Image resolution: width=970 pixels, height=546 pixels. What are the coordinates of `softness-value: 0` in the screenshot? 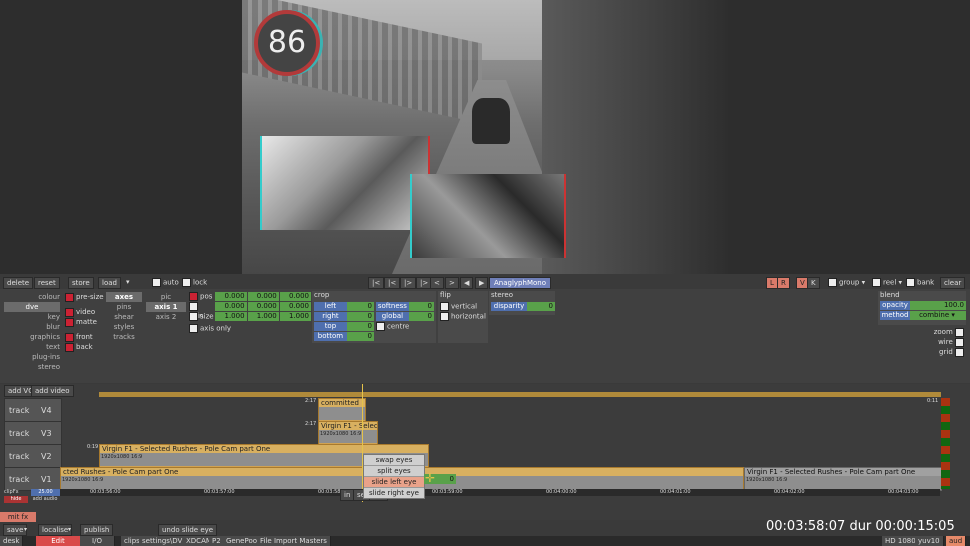 It's located at (421, 306).